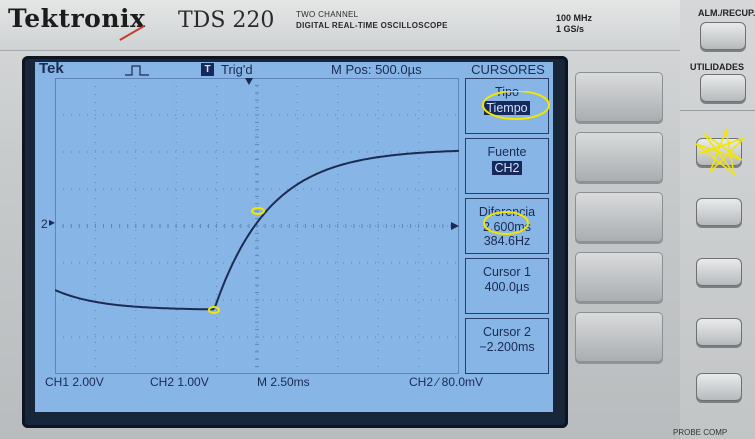 This screenshot has height=439, width=755. Describe the element at coordinates (455, 226) in the screenshot. I see `trigger-level-marker` at that location.